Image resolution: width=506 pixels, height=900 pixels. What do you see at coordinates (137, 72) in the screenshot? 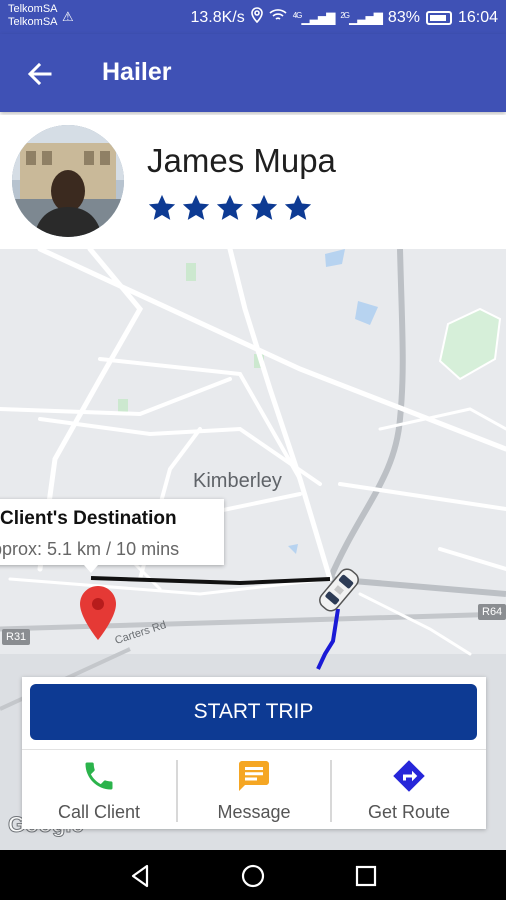
I see `app-title: Hailer` at bounding box center [137, 72].